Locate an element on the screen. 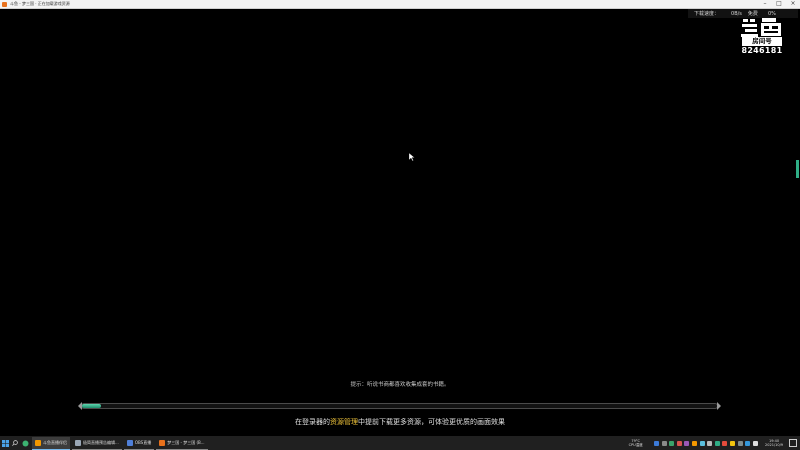 The height and width of the screenshot is (450, 800). progress-right-cap is located at coordinates (719, 406).